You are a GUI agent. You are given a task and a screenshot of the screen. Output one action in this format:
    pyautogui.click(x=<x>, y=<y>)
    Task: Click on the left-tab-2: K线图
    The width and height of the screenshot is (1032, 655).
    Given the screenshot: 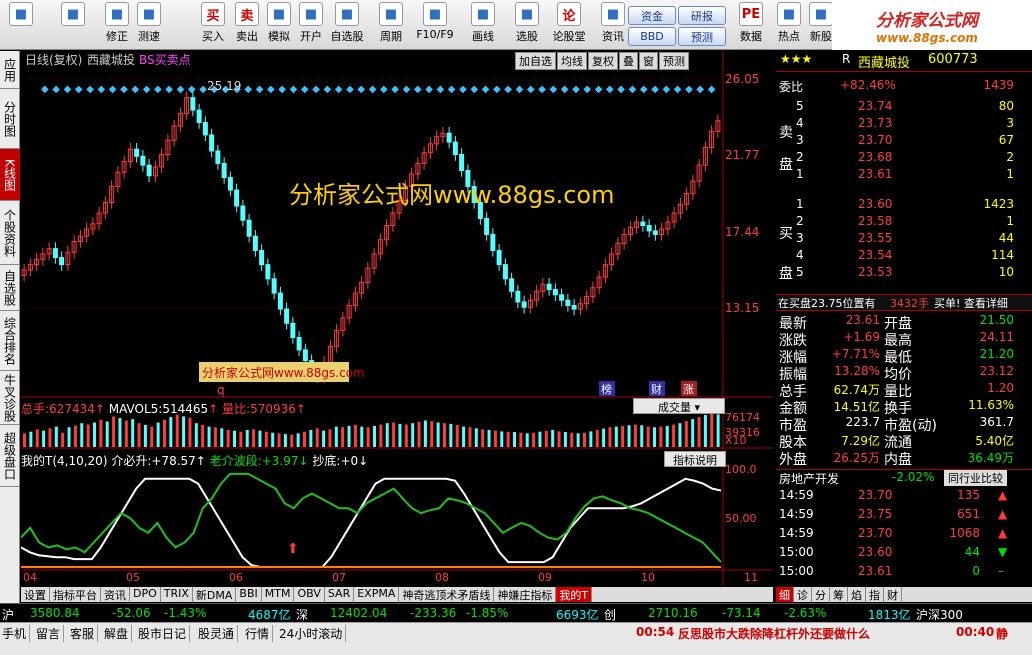 What is the action you would take?
    pyautogui.click(x=10, y=175)
    